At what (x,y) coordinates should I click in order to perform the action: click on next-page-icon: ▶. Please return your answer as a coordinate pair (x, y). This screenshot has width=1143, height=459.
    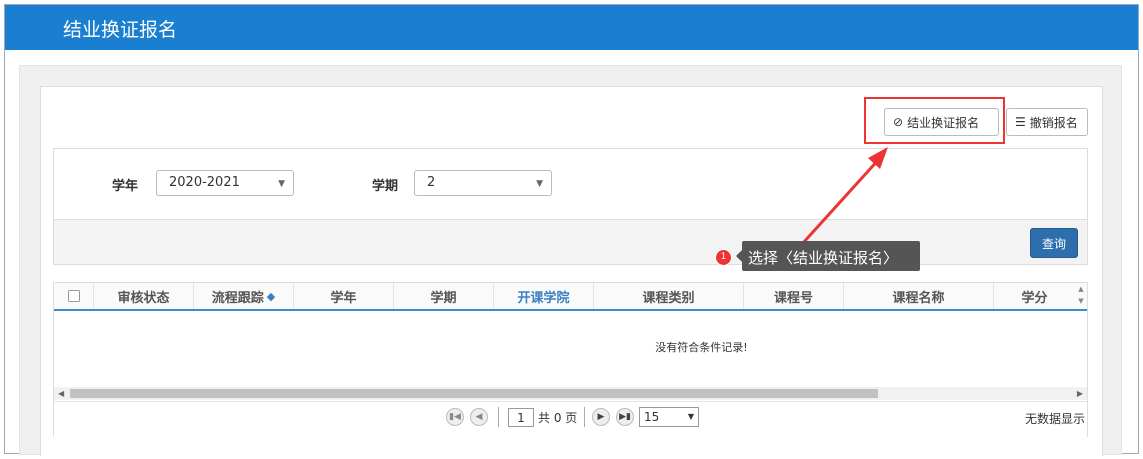
    Looking at the image, I should click on (601, 417).